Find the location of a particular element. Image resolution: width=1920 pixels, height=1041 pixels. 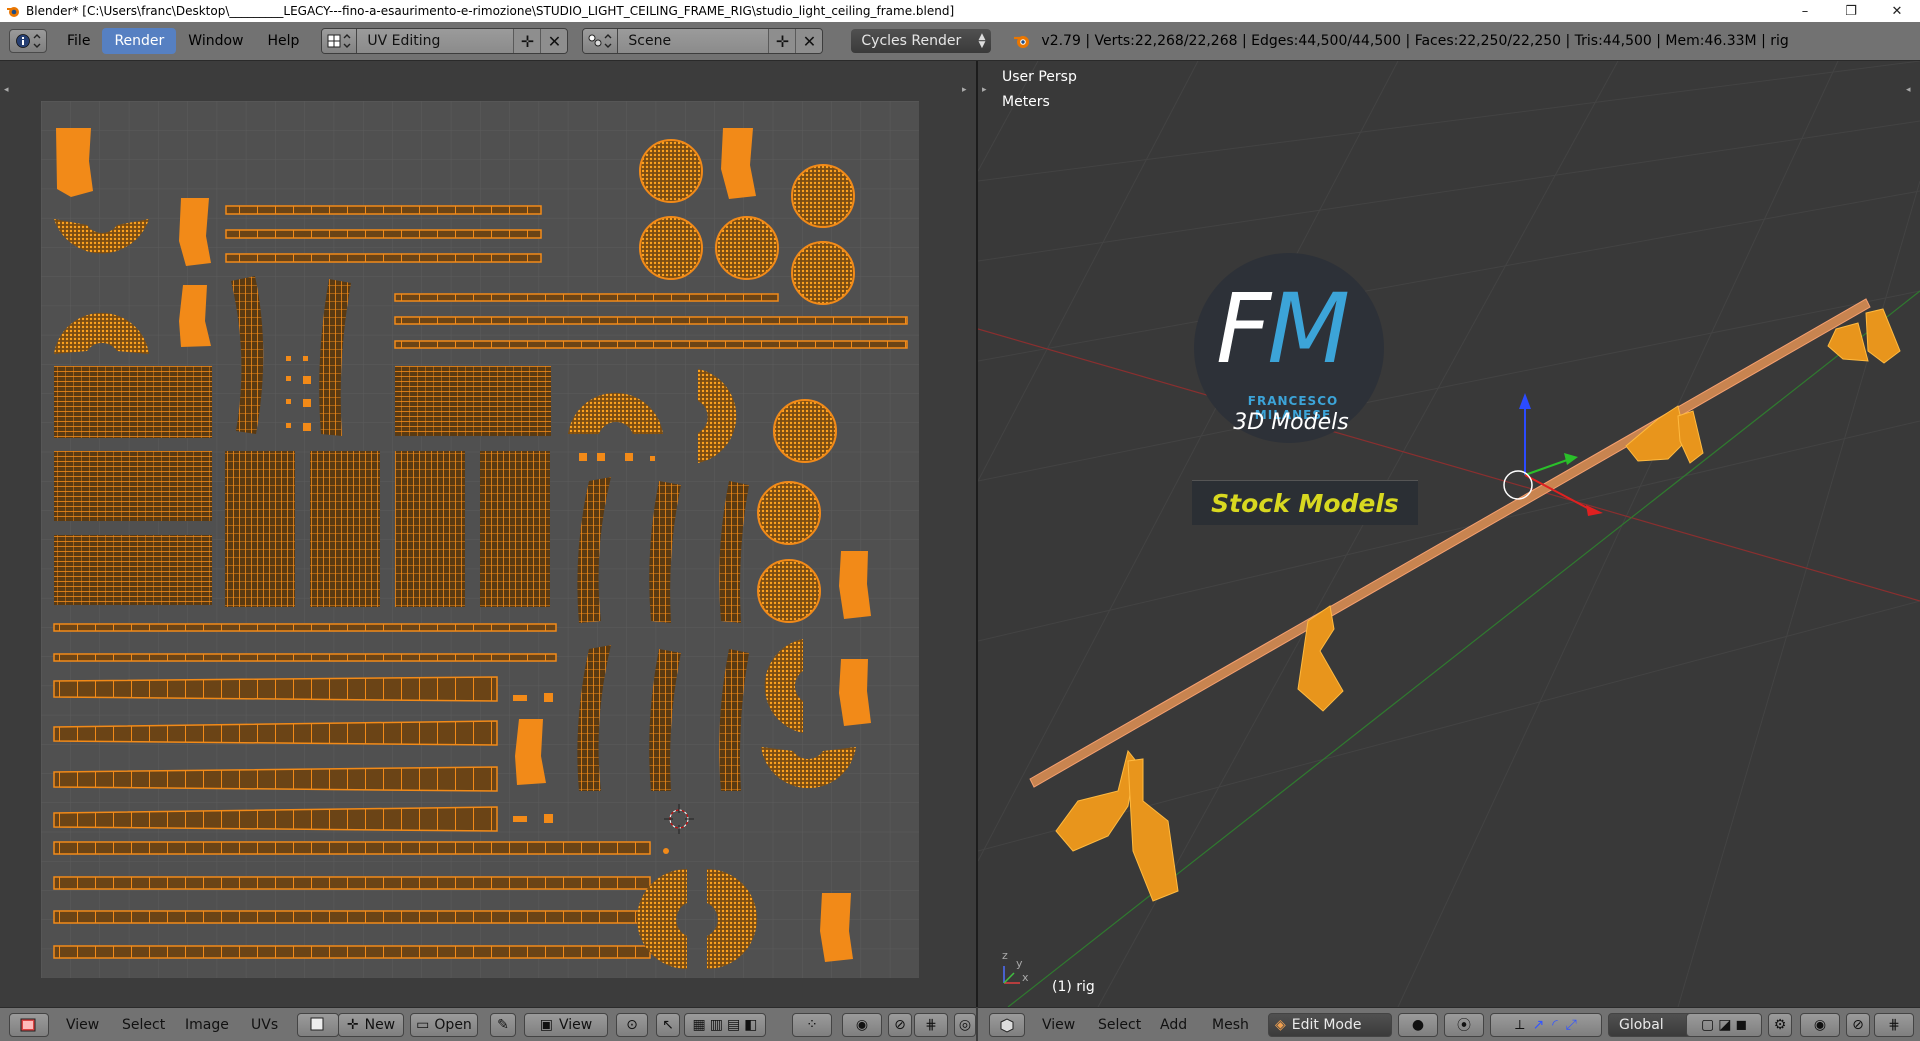

transform-gizmo is located at coordinates (1553, 454).